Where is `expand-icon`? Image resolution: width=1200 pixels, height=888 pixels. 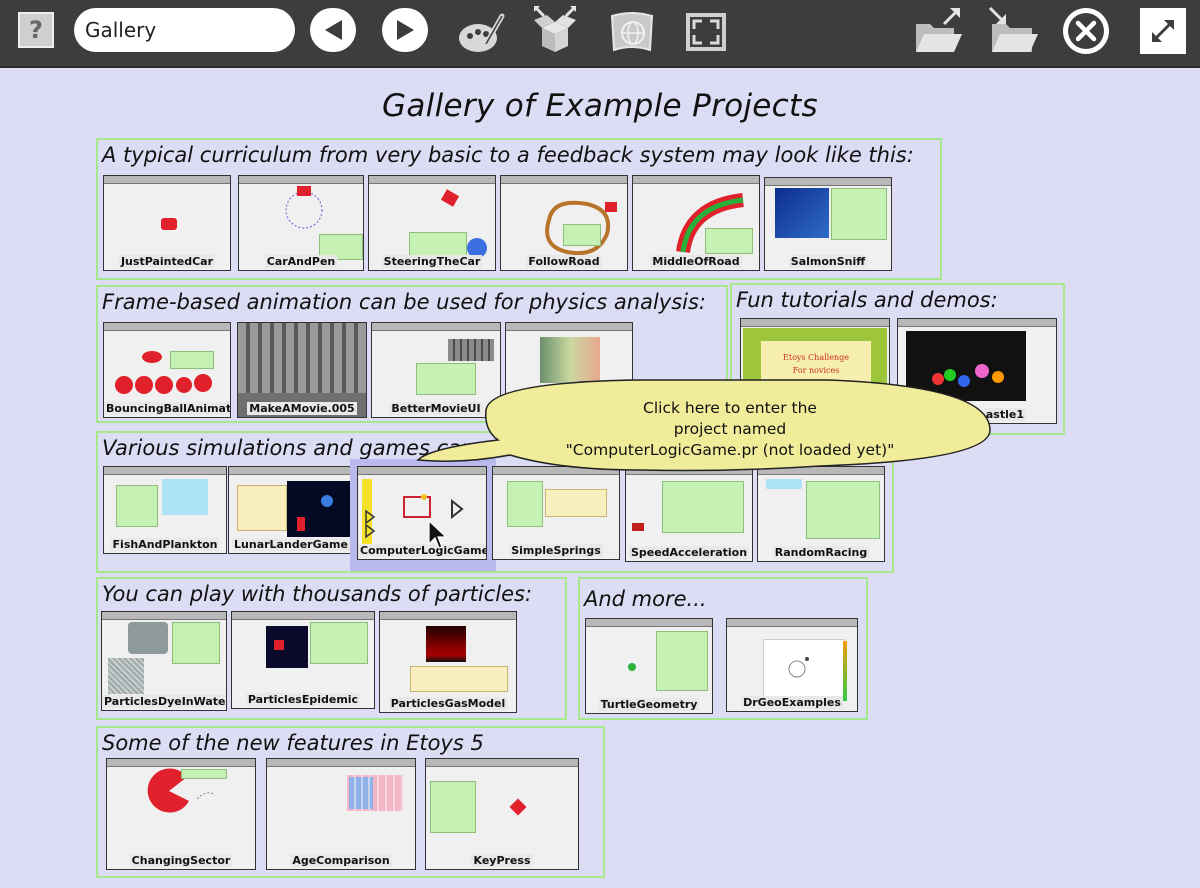
expand-icon is located at coordinates (1163, 31).